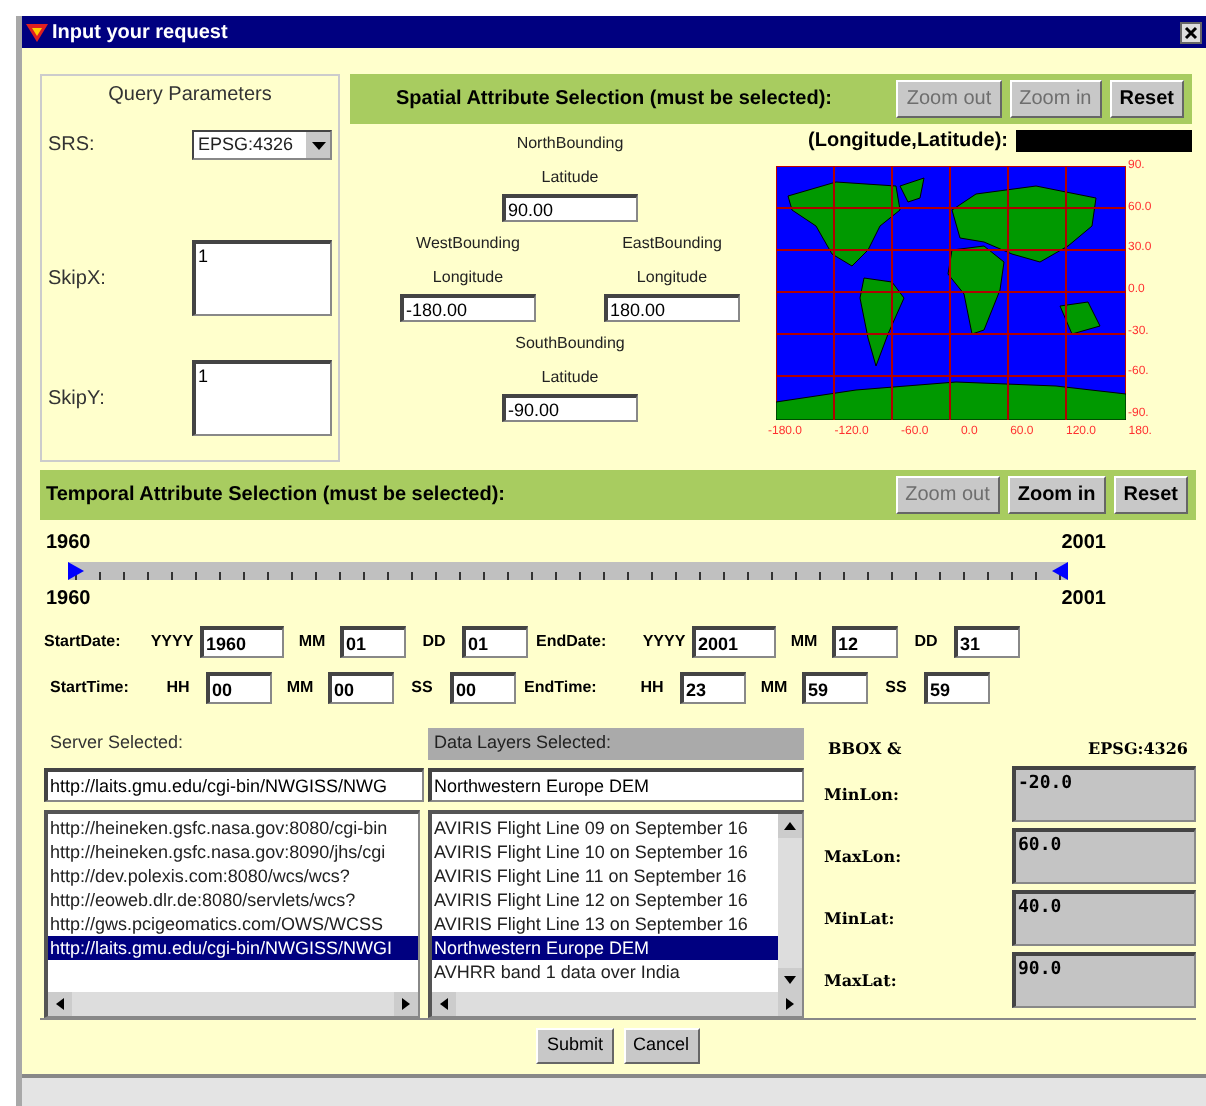  Describe the element at coordinates (616, 744) in the screenshot. I see `list-header: Data Layers Selected:` at that location.